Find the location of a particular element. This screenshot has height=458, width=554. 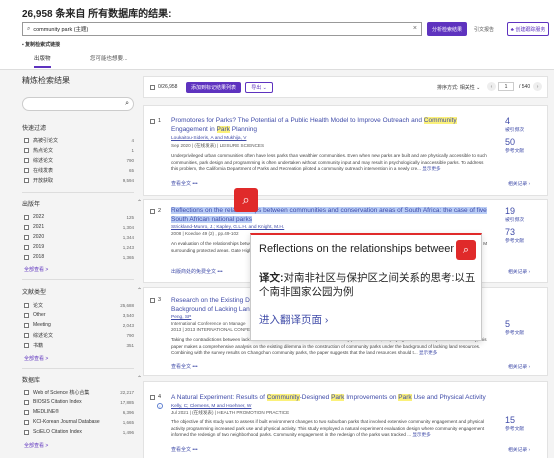

close-icon: × is located at coordinates (415, 28).